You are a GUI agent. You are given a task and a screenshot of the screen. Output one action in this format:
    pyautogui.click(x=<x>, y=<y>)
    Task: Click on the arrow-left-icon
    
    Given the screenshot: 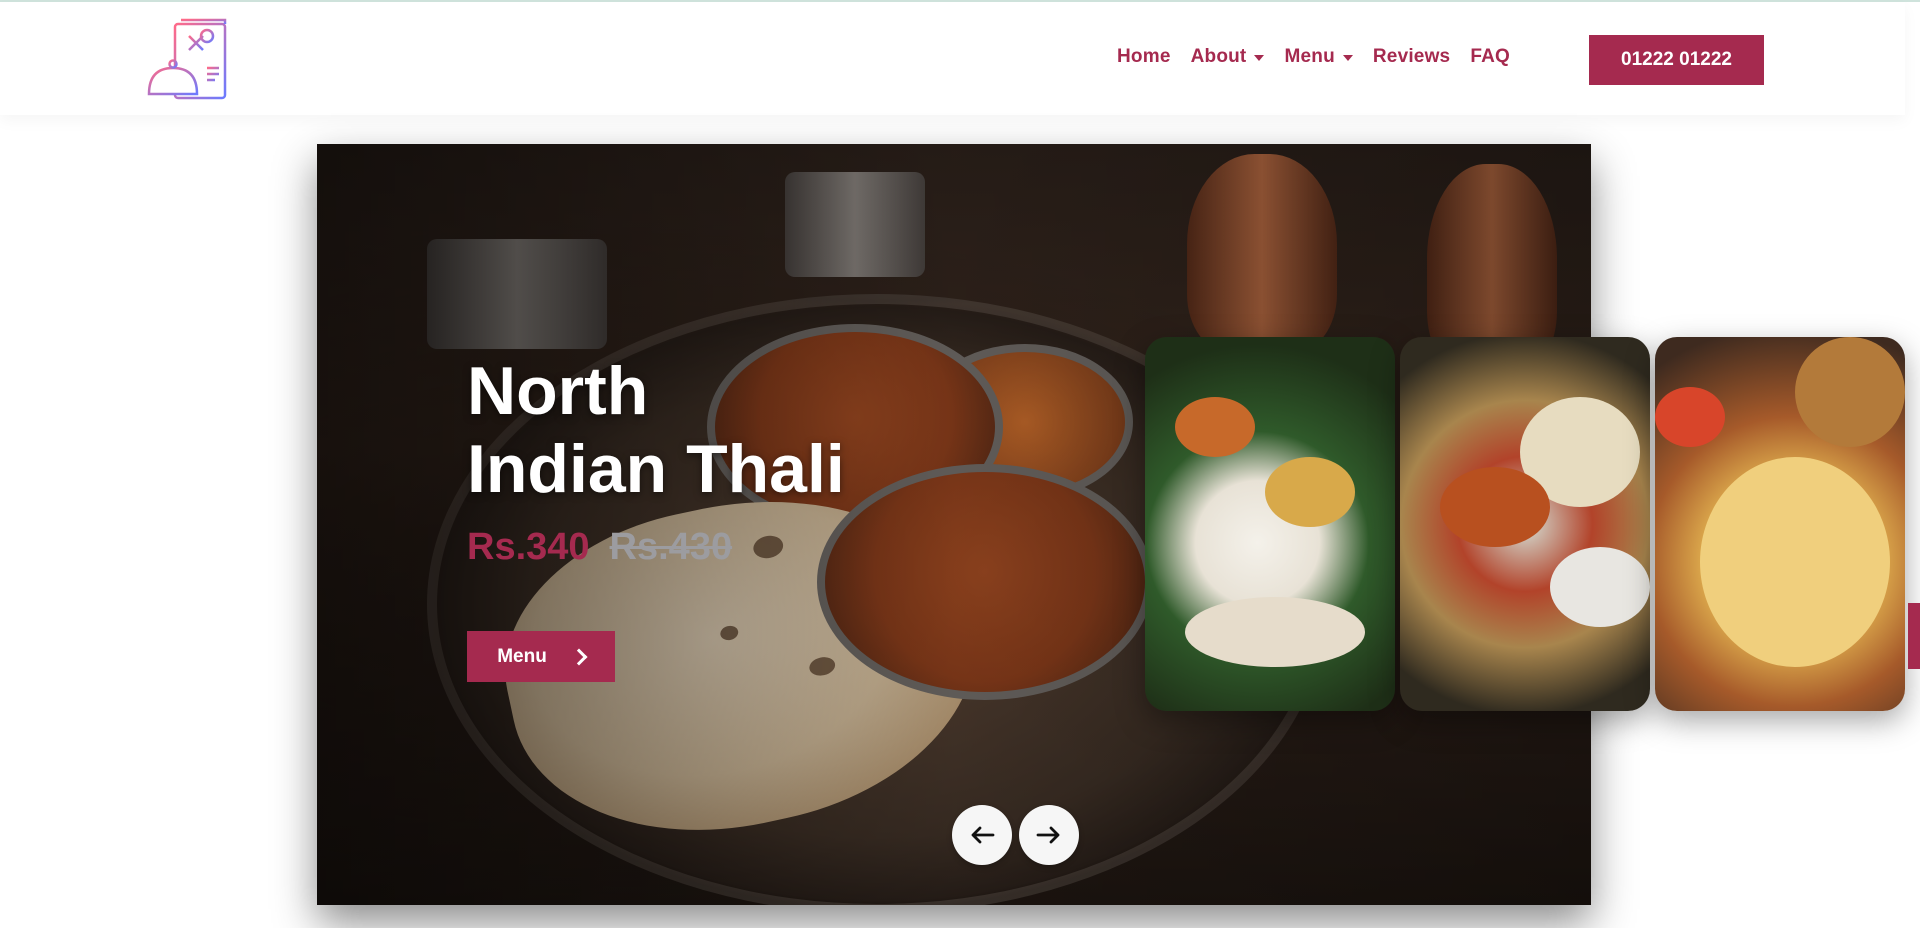 What is the action you would take?
    pyautogui.click(x=983, y=835)
    